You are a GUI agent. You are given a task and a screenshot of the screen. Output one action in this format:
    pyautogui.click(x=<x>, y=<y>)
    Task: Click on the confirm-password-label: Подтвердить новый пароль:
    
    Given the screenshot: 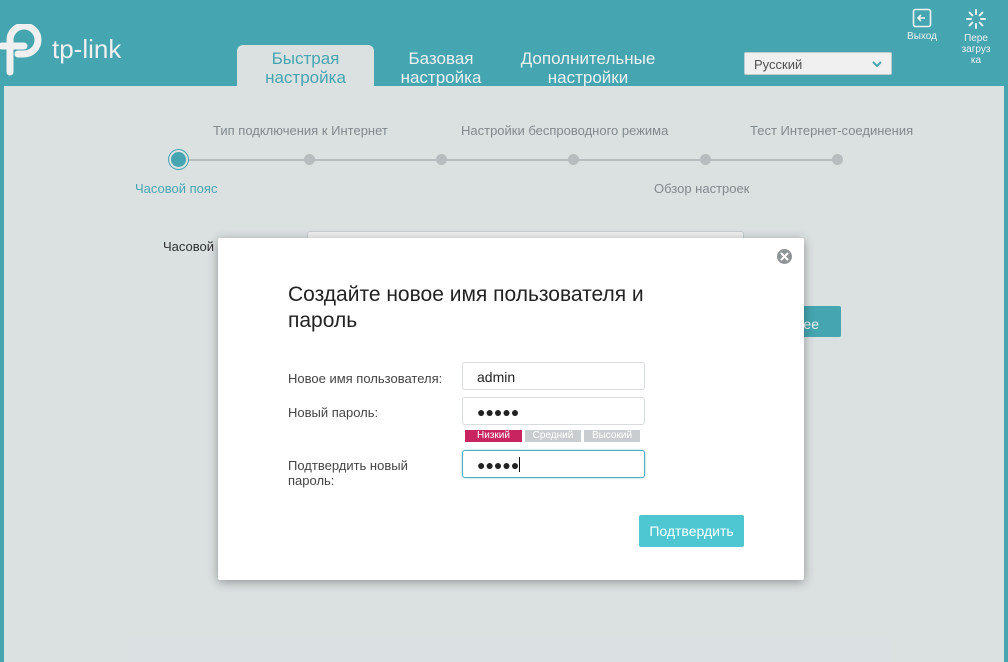 What is the action you would take?
    pyautogui.click(x=348, y=473)
    